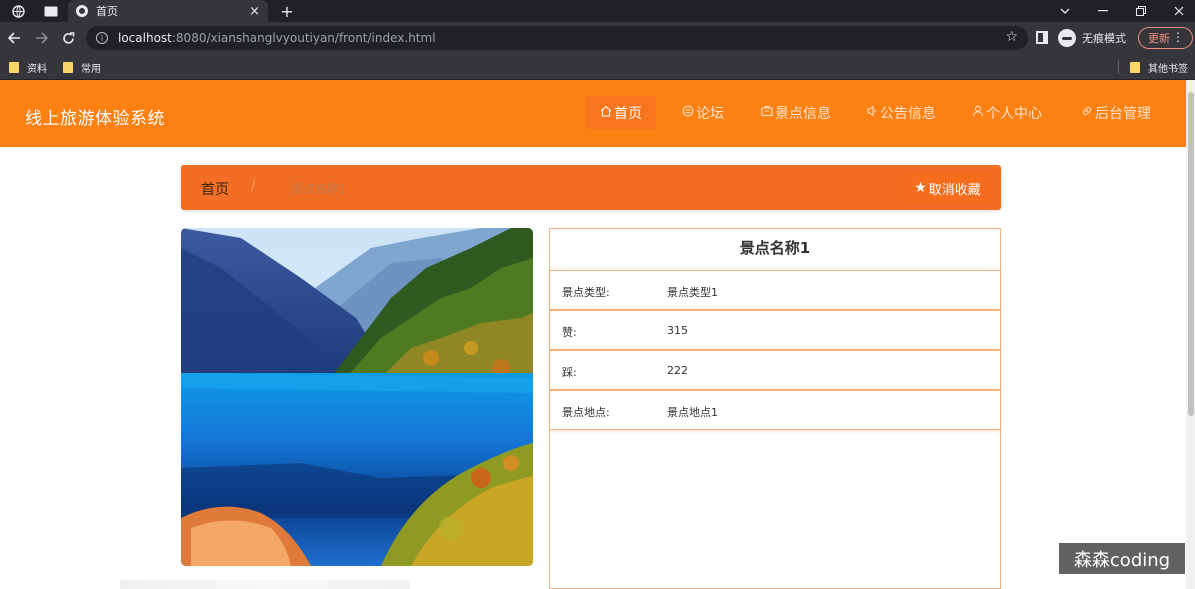 Image resolution: width=1195 pixels, height=589 pixels. Describe the element at coordinates (1065, 11) in the screenshot. I see `tab-search-icon` at that location.